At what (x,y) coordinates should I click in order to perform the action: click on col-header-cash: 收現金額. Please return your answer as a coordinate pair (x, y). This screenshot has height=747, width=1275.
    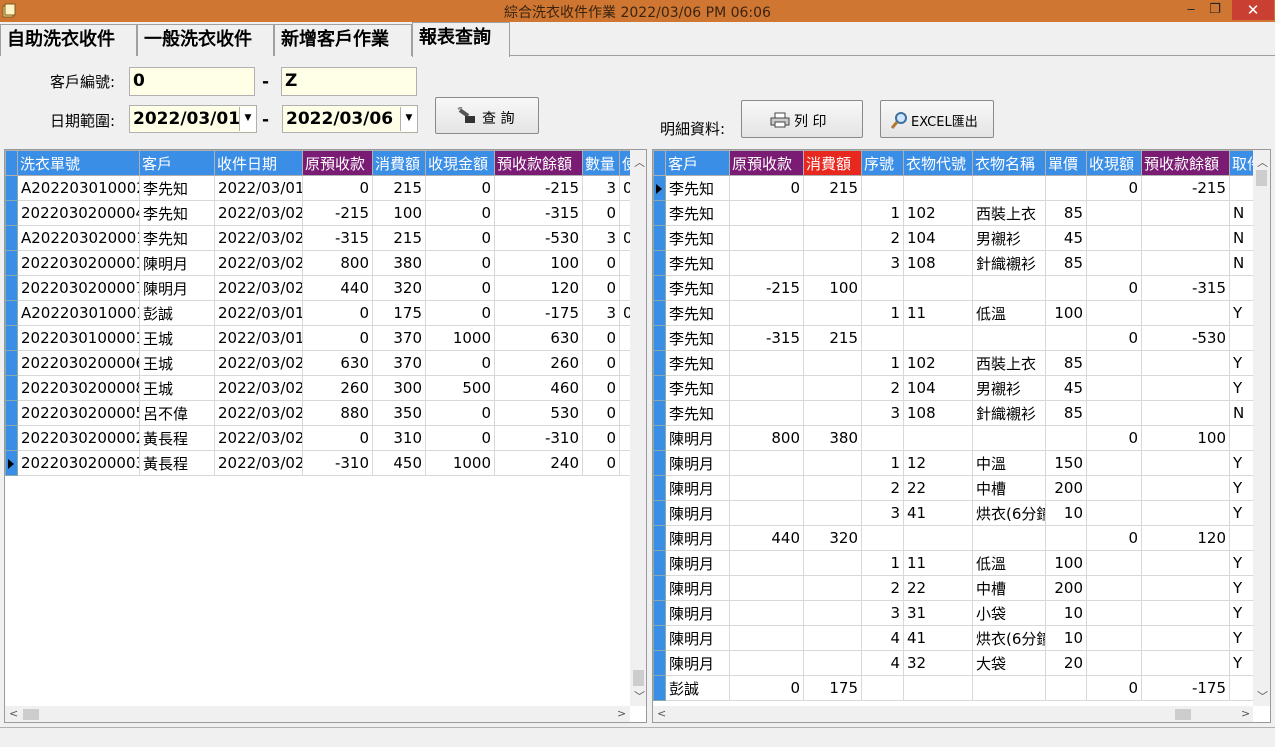
    Looking at the image, I should click on (460, 163).